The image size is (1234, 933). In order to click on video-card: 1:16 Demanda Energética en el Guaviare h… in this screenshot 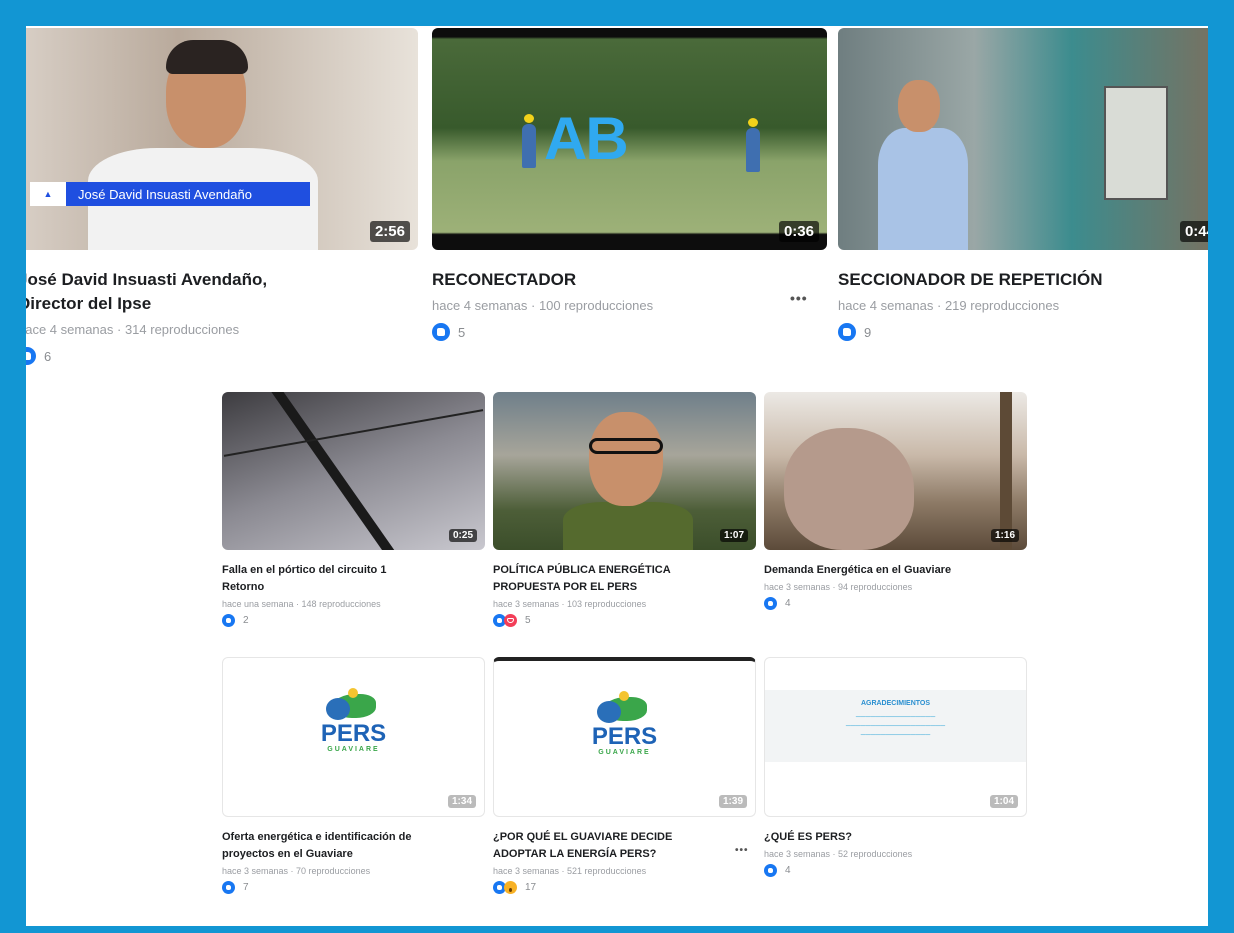, I will do `click(895, 501)`.